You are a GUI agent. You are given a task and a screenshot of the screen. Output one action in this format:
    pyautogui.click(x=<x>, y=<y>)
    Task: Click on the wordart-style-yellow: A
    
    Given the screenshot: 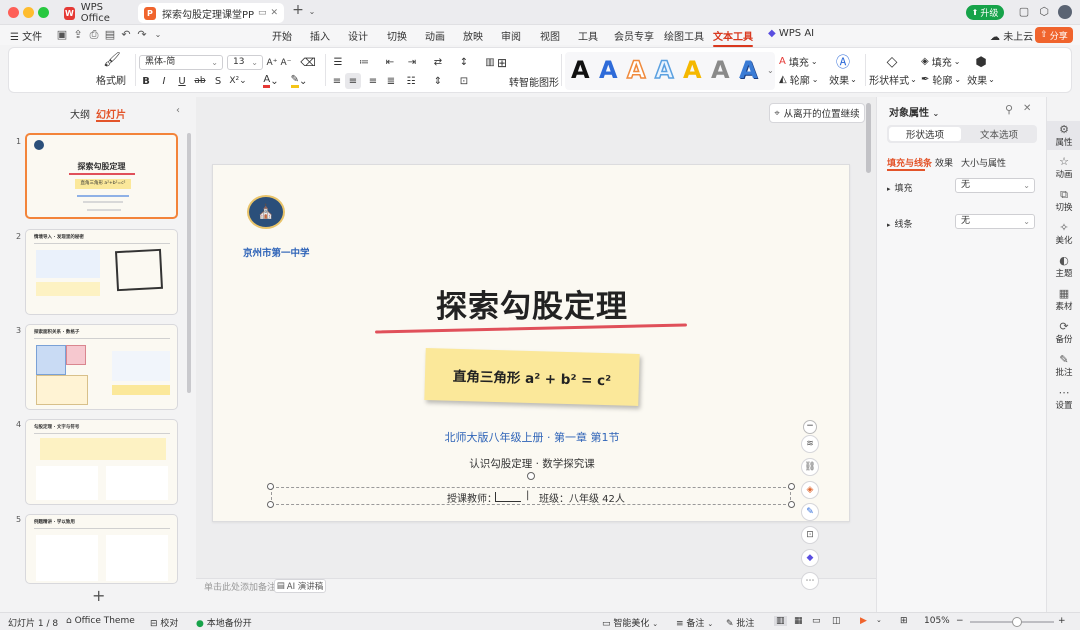 What is the action you would take?
    pyautogui.click(x=692, y=70)
    